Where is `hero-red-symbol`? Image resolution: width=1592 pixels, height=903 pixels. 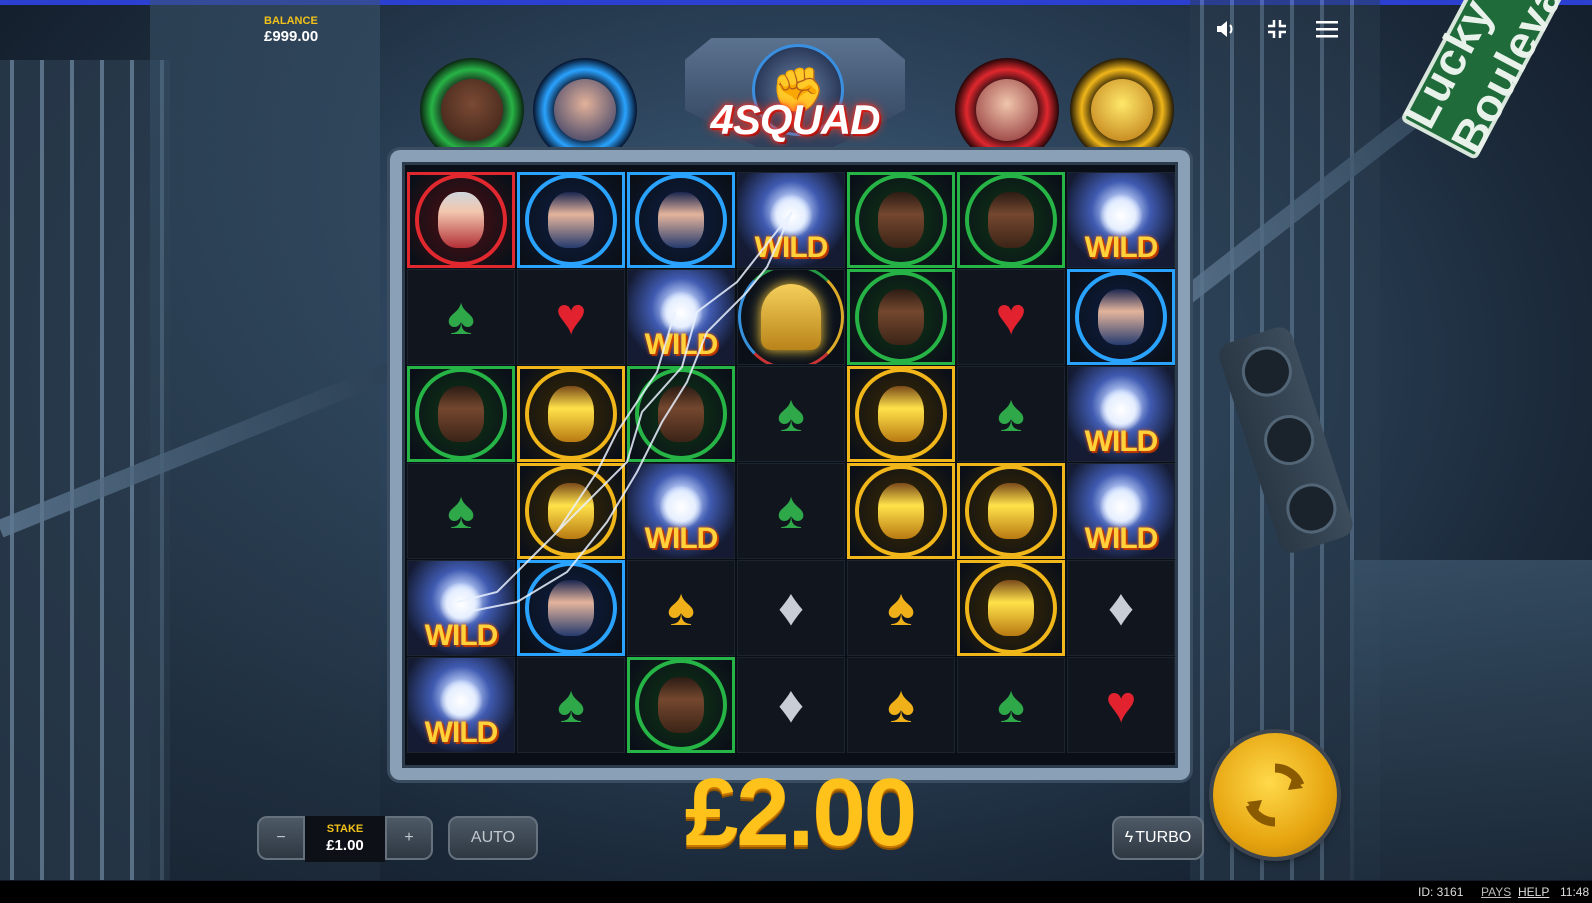 hero-red-symbol is located at coordinates (461, 220).